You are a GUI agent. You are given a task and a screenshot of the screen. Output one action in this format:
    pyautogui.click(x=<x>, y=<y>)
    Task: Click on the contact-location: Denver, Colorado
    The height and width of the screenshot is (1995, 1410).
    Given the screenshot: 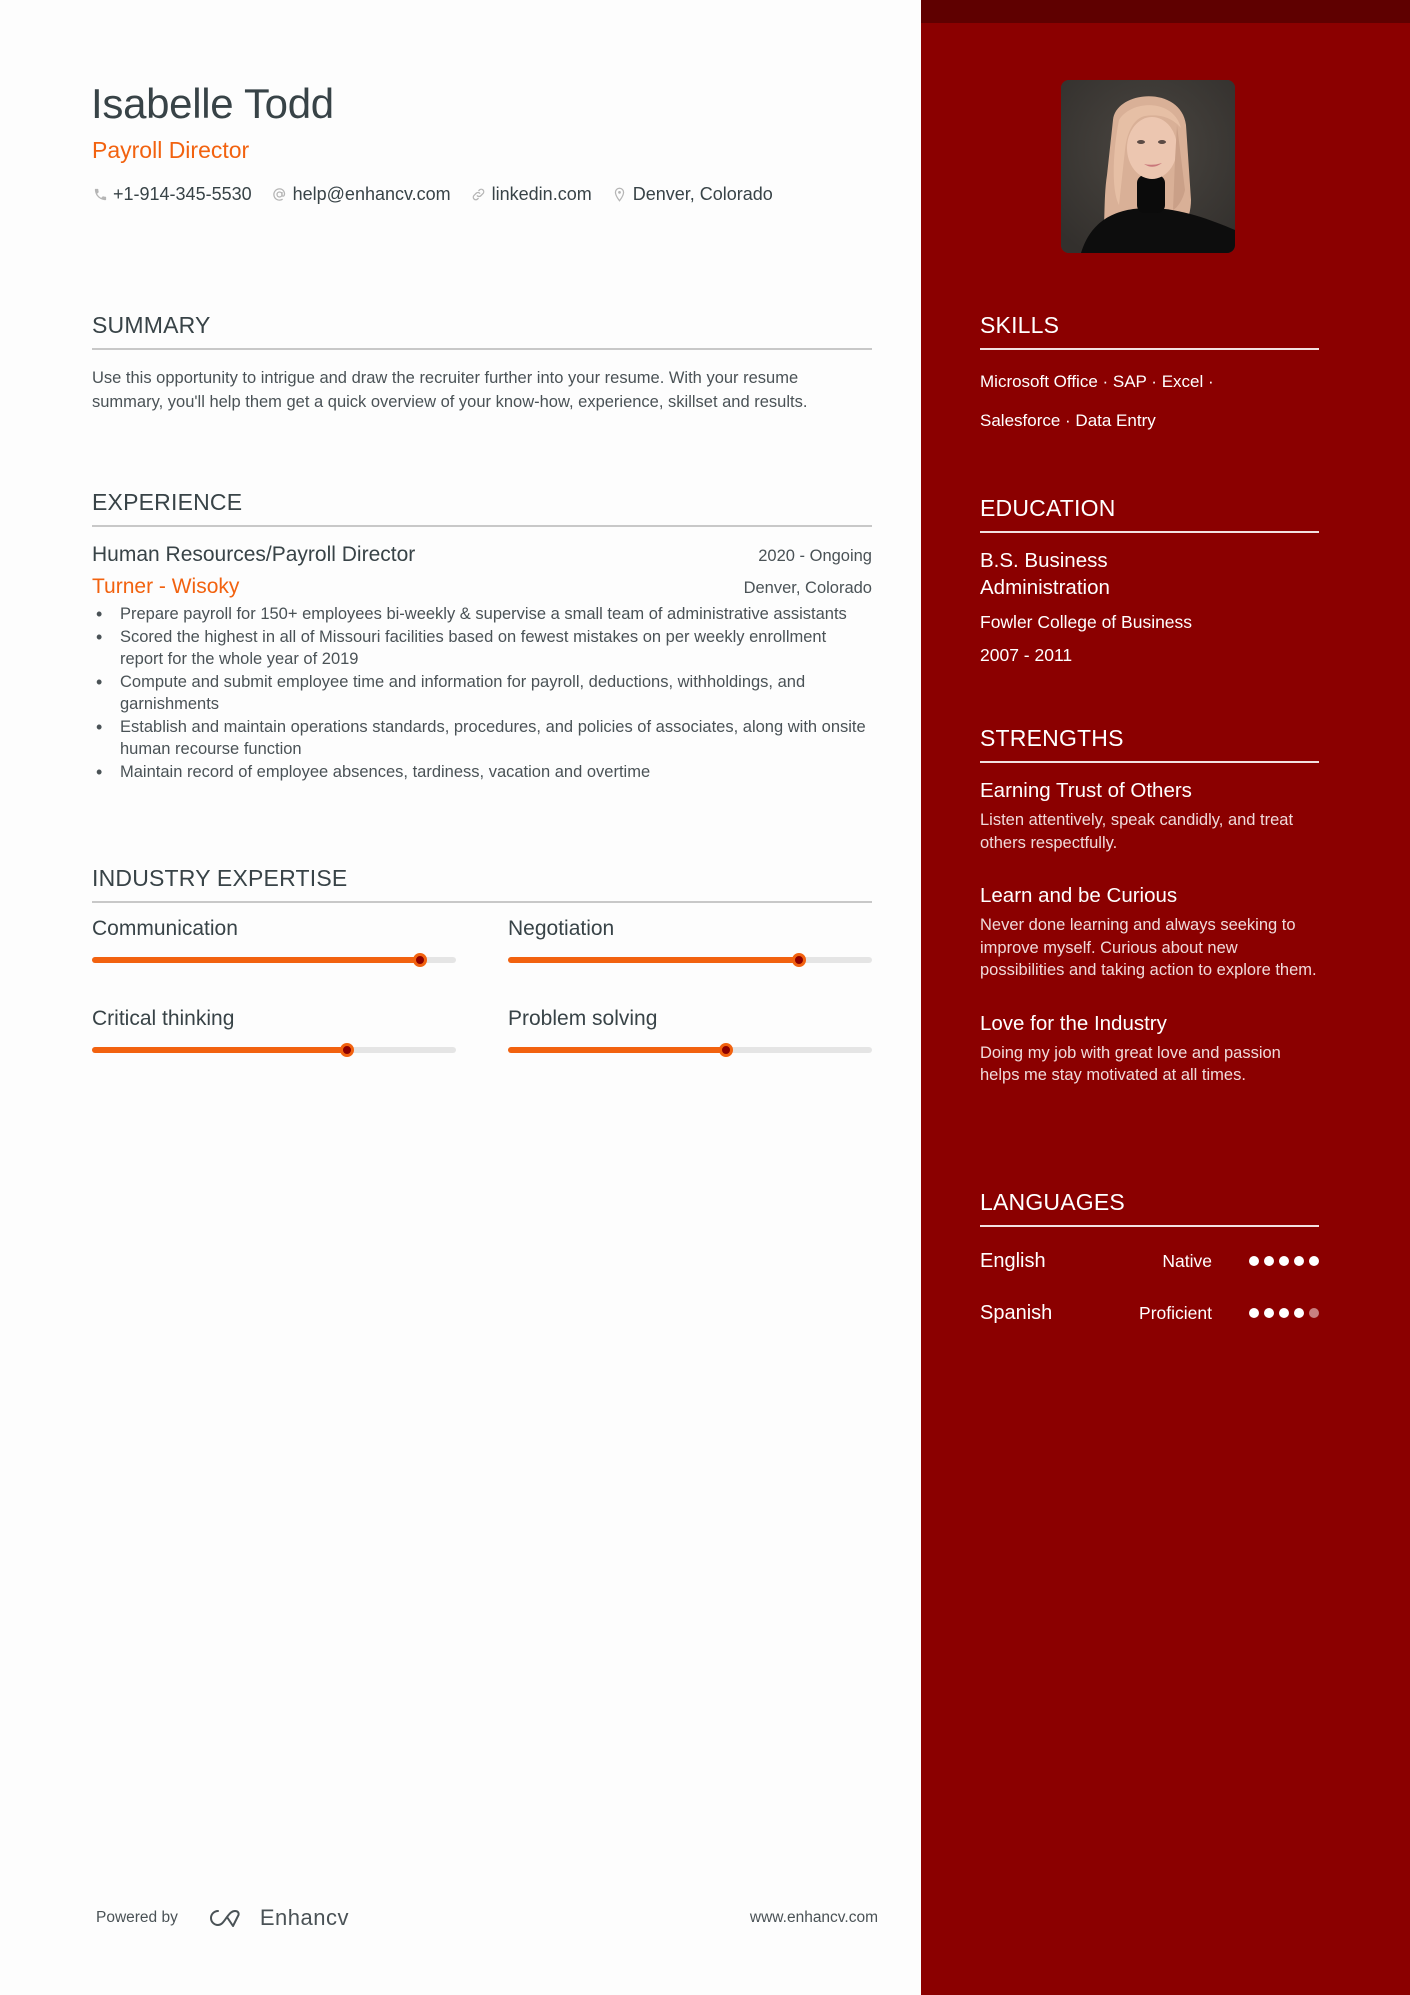 What is the action you would take?
    pyautogui.click(x=692, y=194)
    